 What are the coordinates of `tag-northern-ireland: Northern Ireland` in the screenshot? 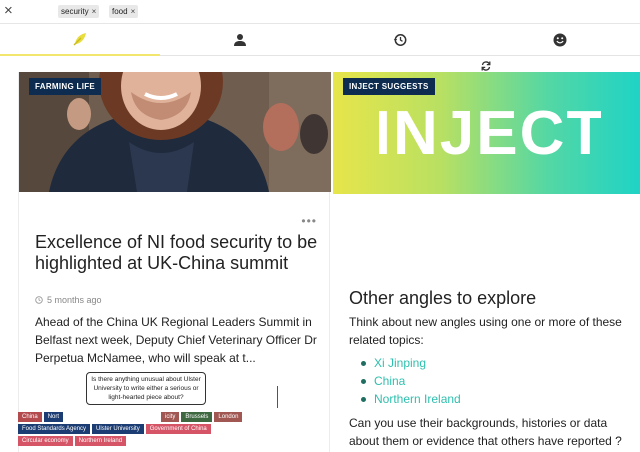 It's located at (100, 441).